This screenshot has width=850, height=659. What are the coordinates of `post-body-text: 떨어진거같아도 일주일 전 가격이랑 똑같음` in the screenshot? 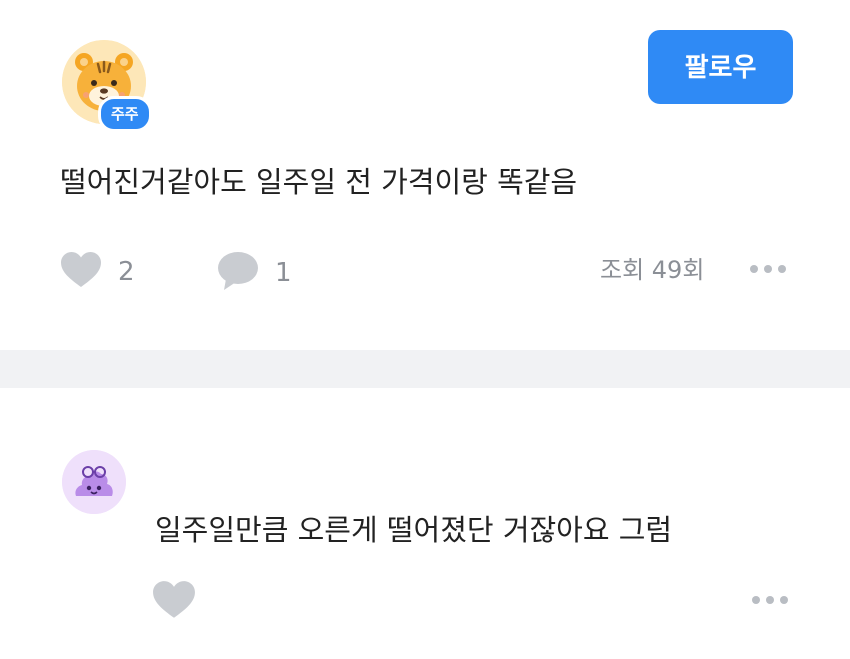 It's located at (319, 182).